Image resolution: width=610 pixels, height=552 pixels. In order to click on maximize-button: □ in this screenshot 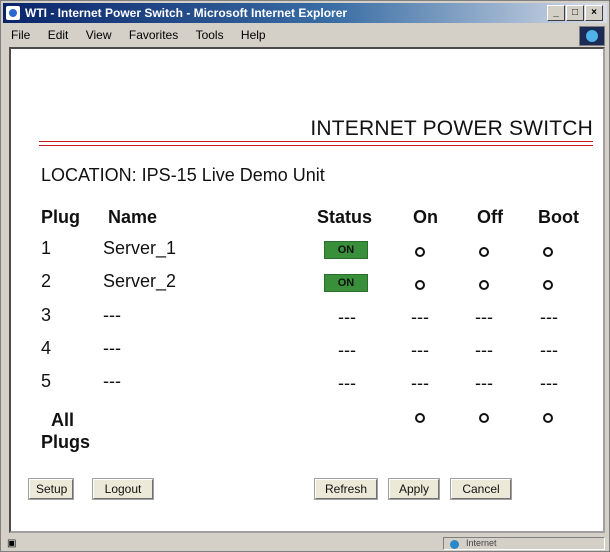, I will do `click(575, 13)`.